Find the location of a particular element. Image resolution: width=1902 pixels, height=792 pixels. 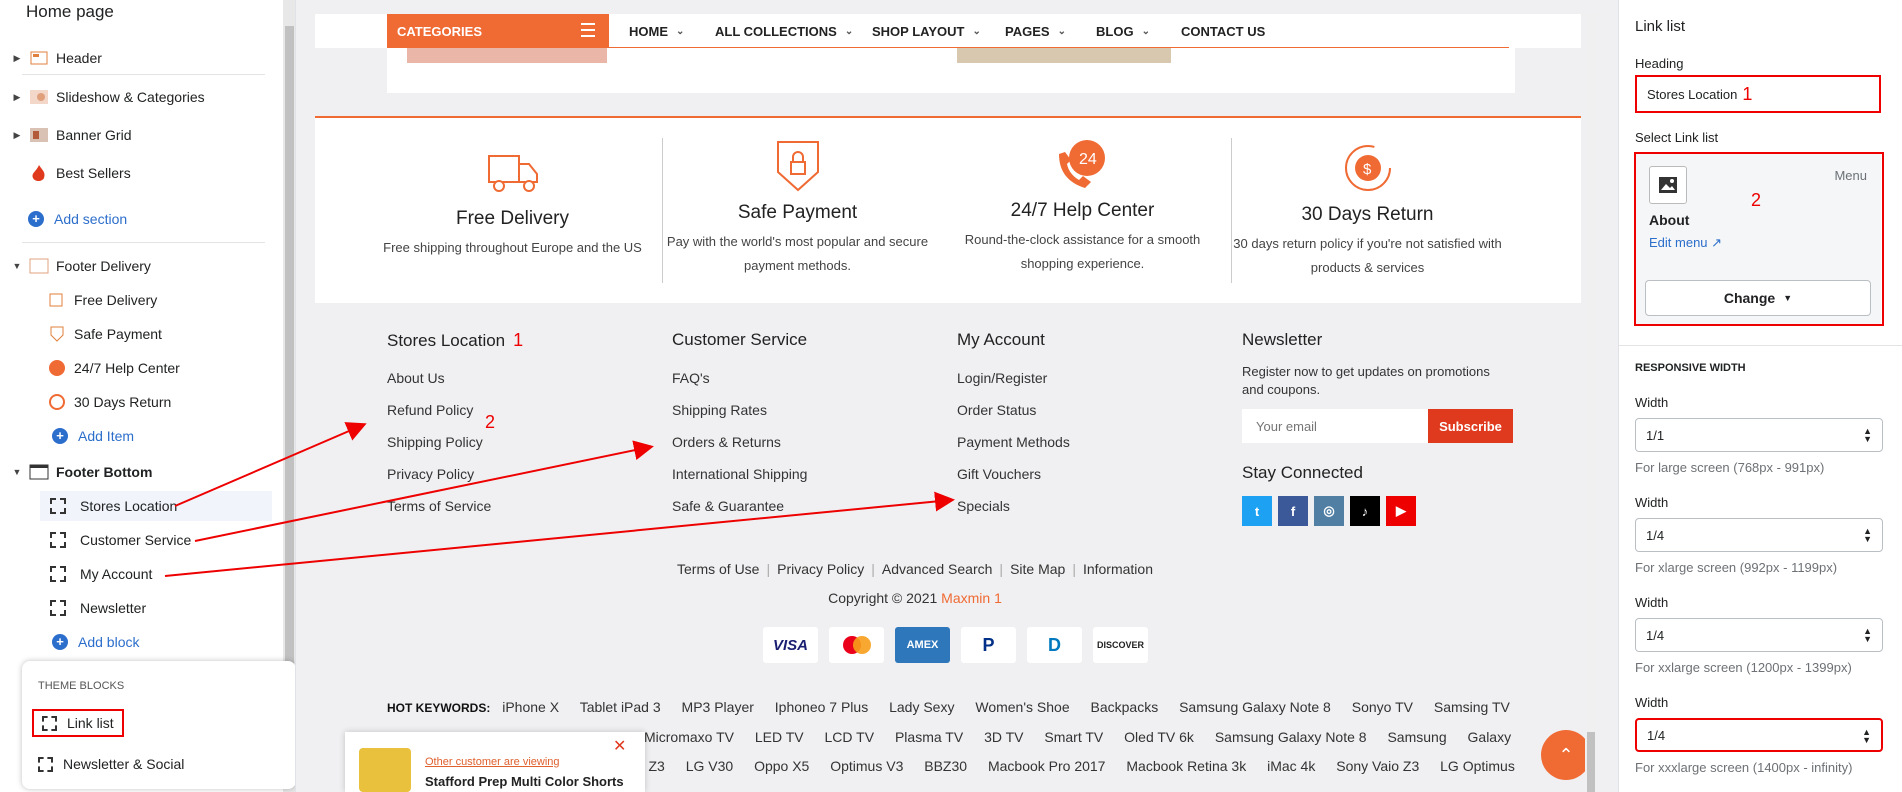

categories-button: CATEGORIES is located at coordinates (498, 31).